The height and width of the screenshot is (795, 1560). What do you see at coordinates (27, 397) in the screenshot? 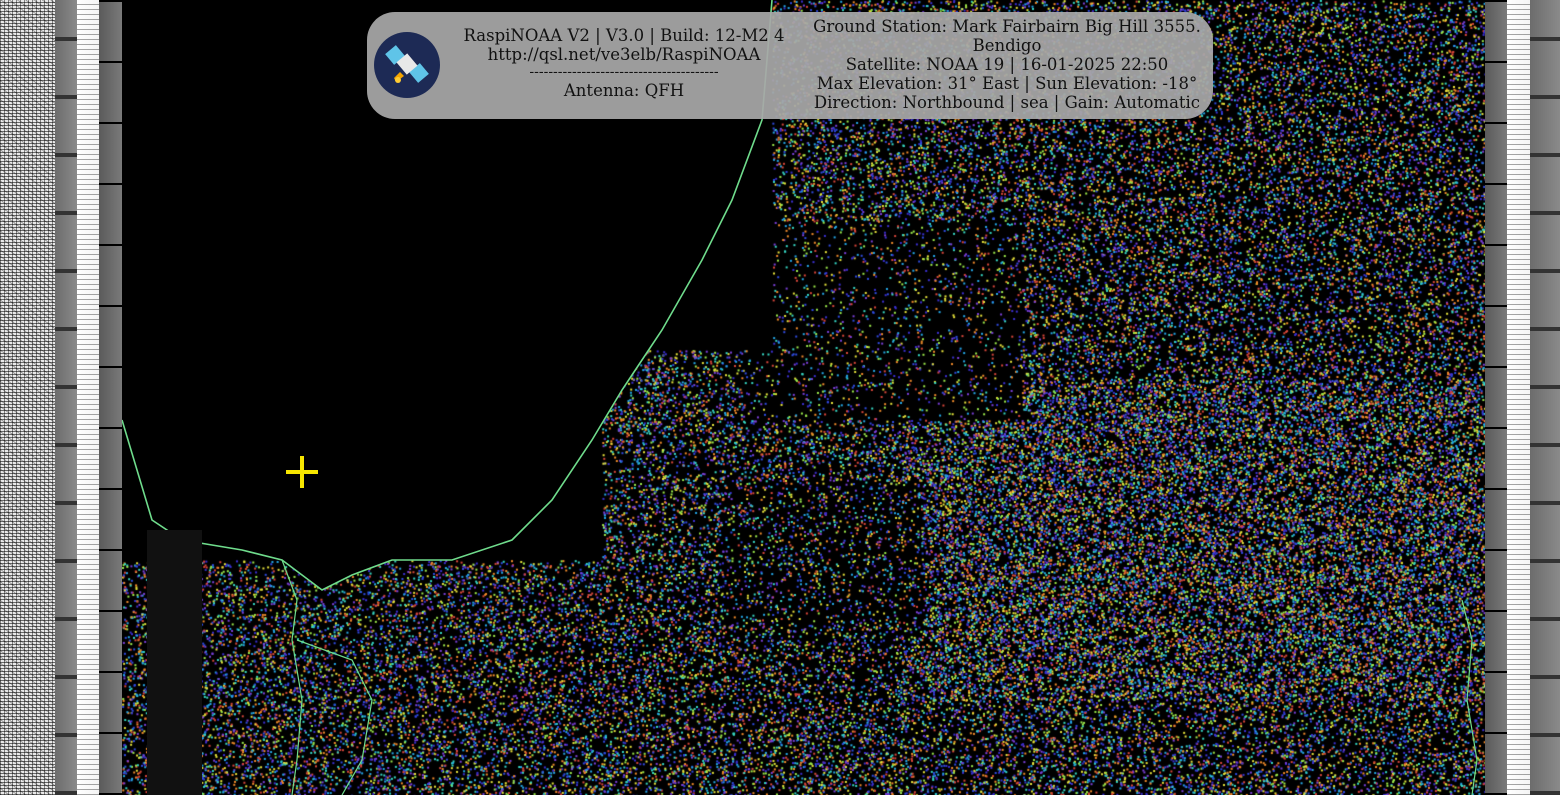
I see `left-noise-strip` at bounding box center [27, 397].